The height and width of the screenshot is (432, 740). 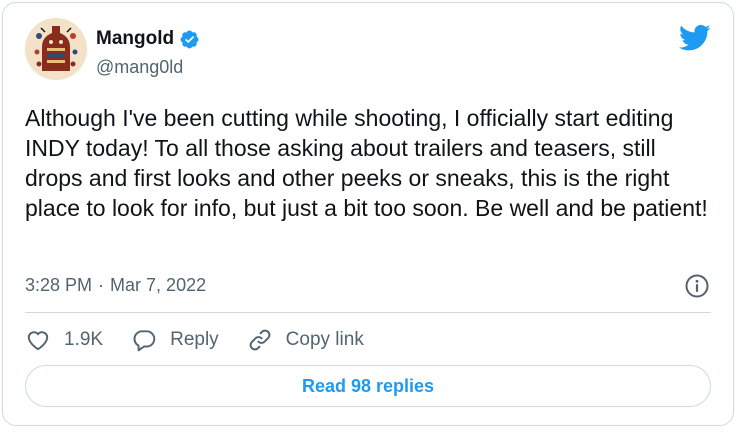 I want to click on avatar-illustration, so click(x=56, y=49).